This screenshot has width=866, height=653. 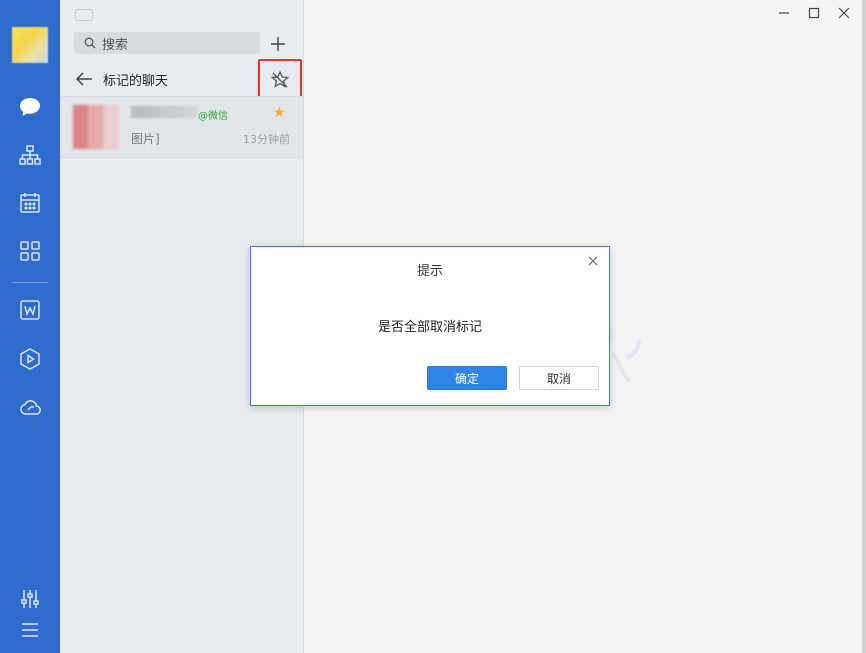 What do you see at coordinates (90, 43) in the screenshot?
I see `search-icon` at bounding box center [90, 43].